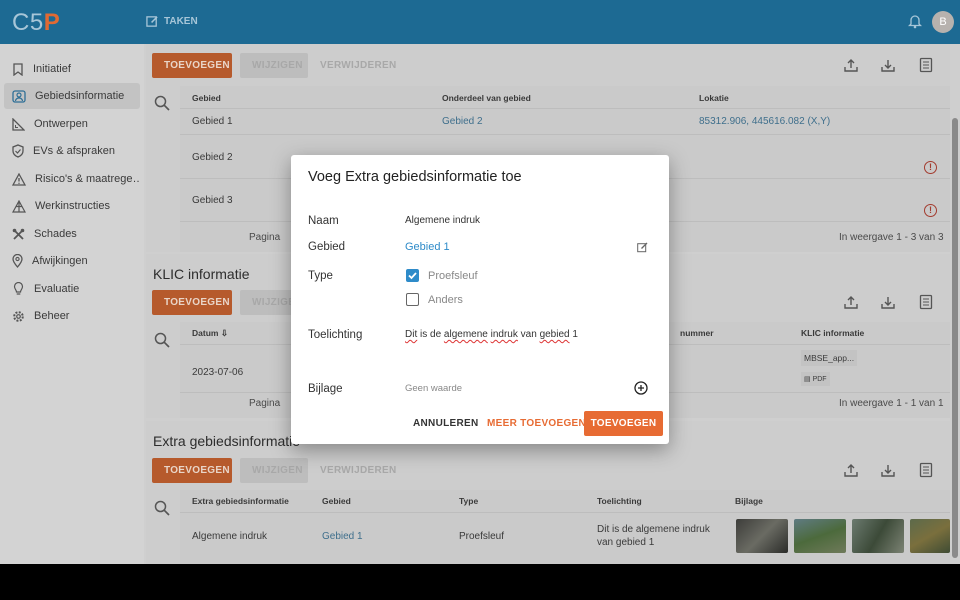 The image size is (960, 600). I want to click on sidebar-item-label: Beheer, so click(52, 316).